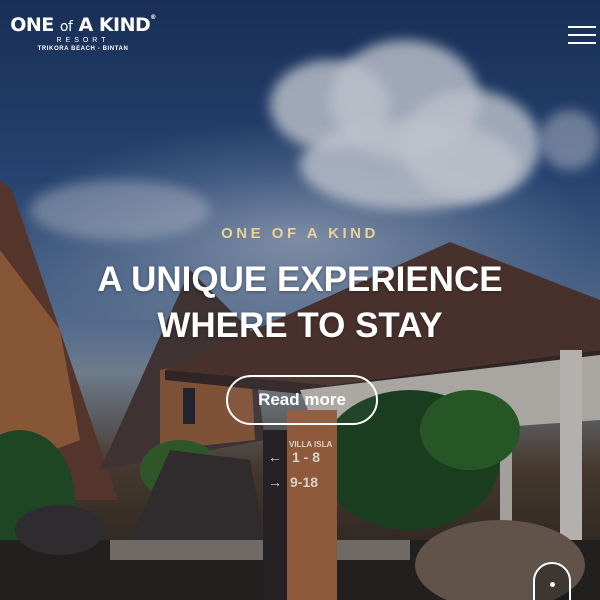 The width and height of the screenshot is (600, 600). What do you see at coordinates (83, 40) in the screenshot?
I see `brand-subtitle: RESORT` at bounding box center [83, 40].